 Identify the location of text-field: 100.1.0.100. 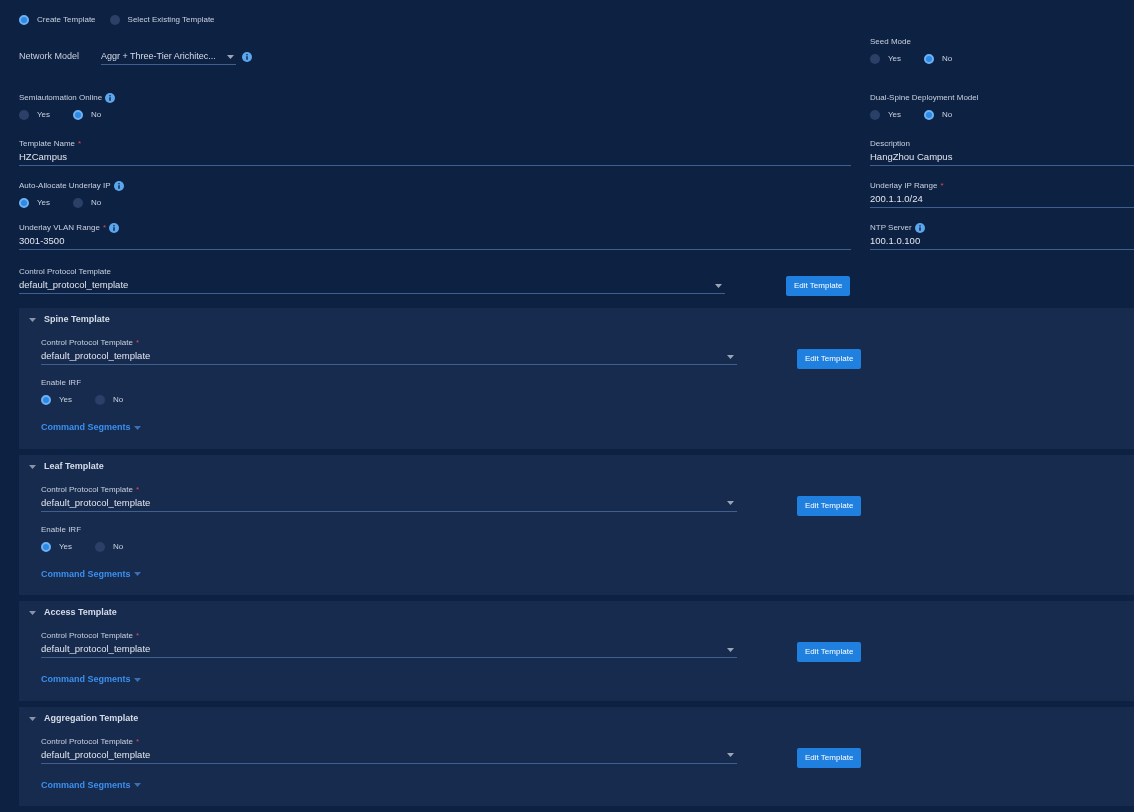
(1002, 242).